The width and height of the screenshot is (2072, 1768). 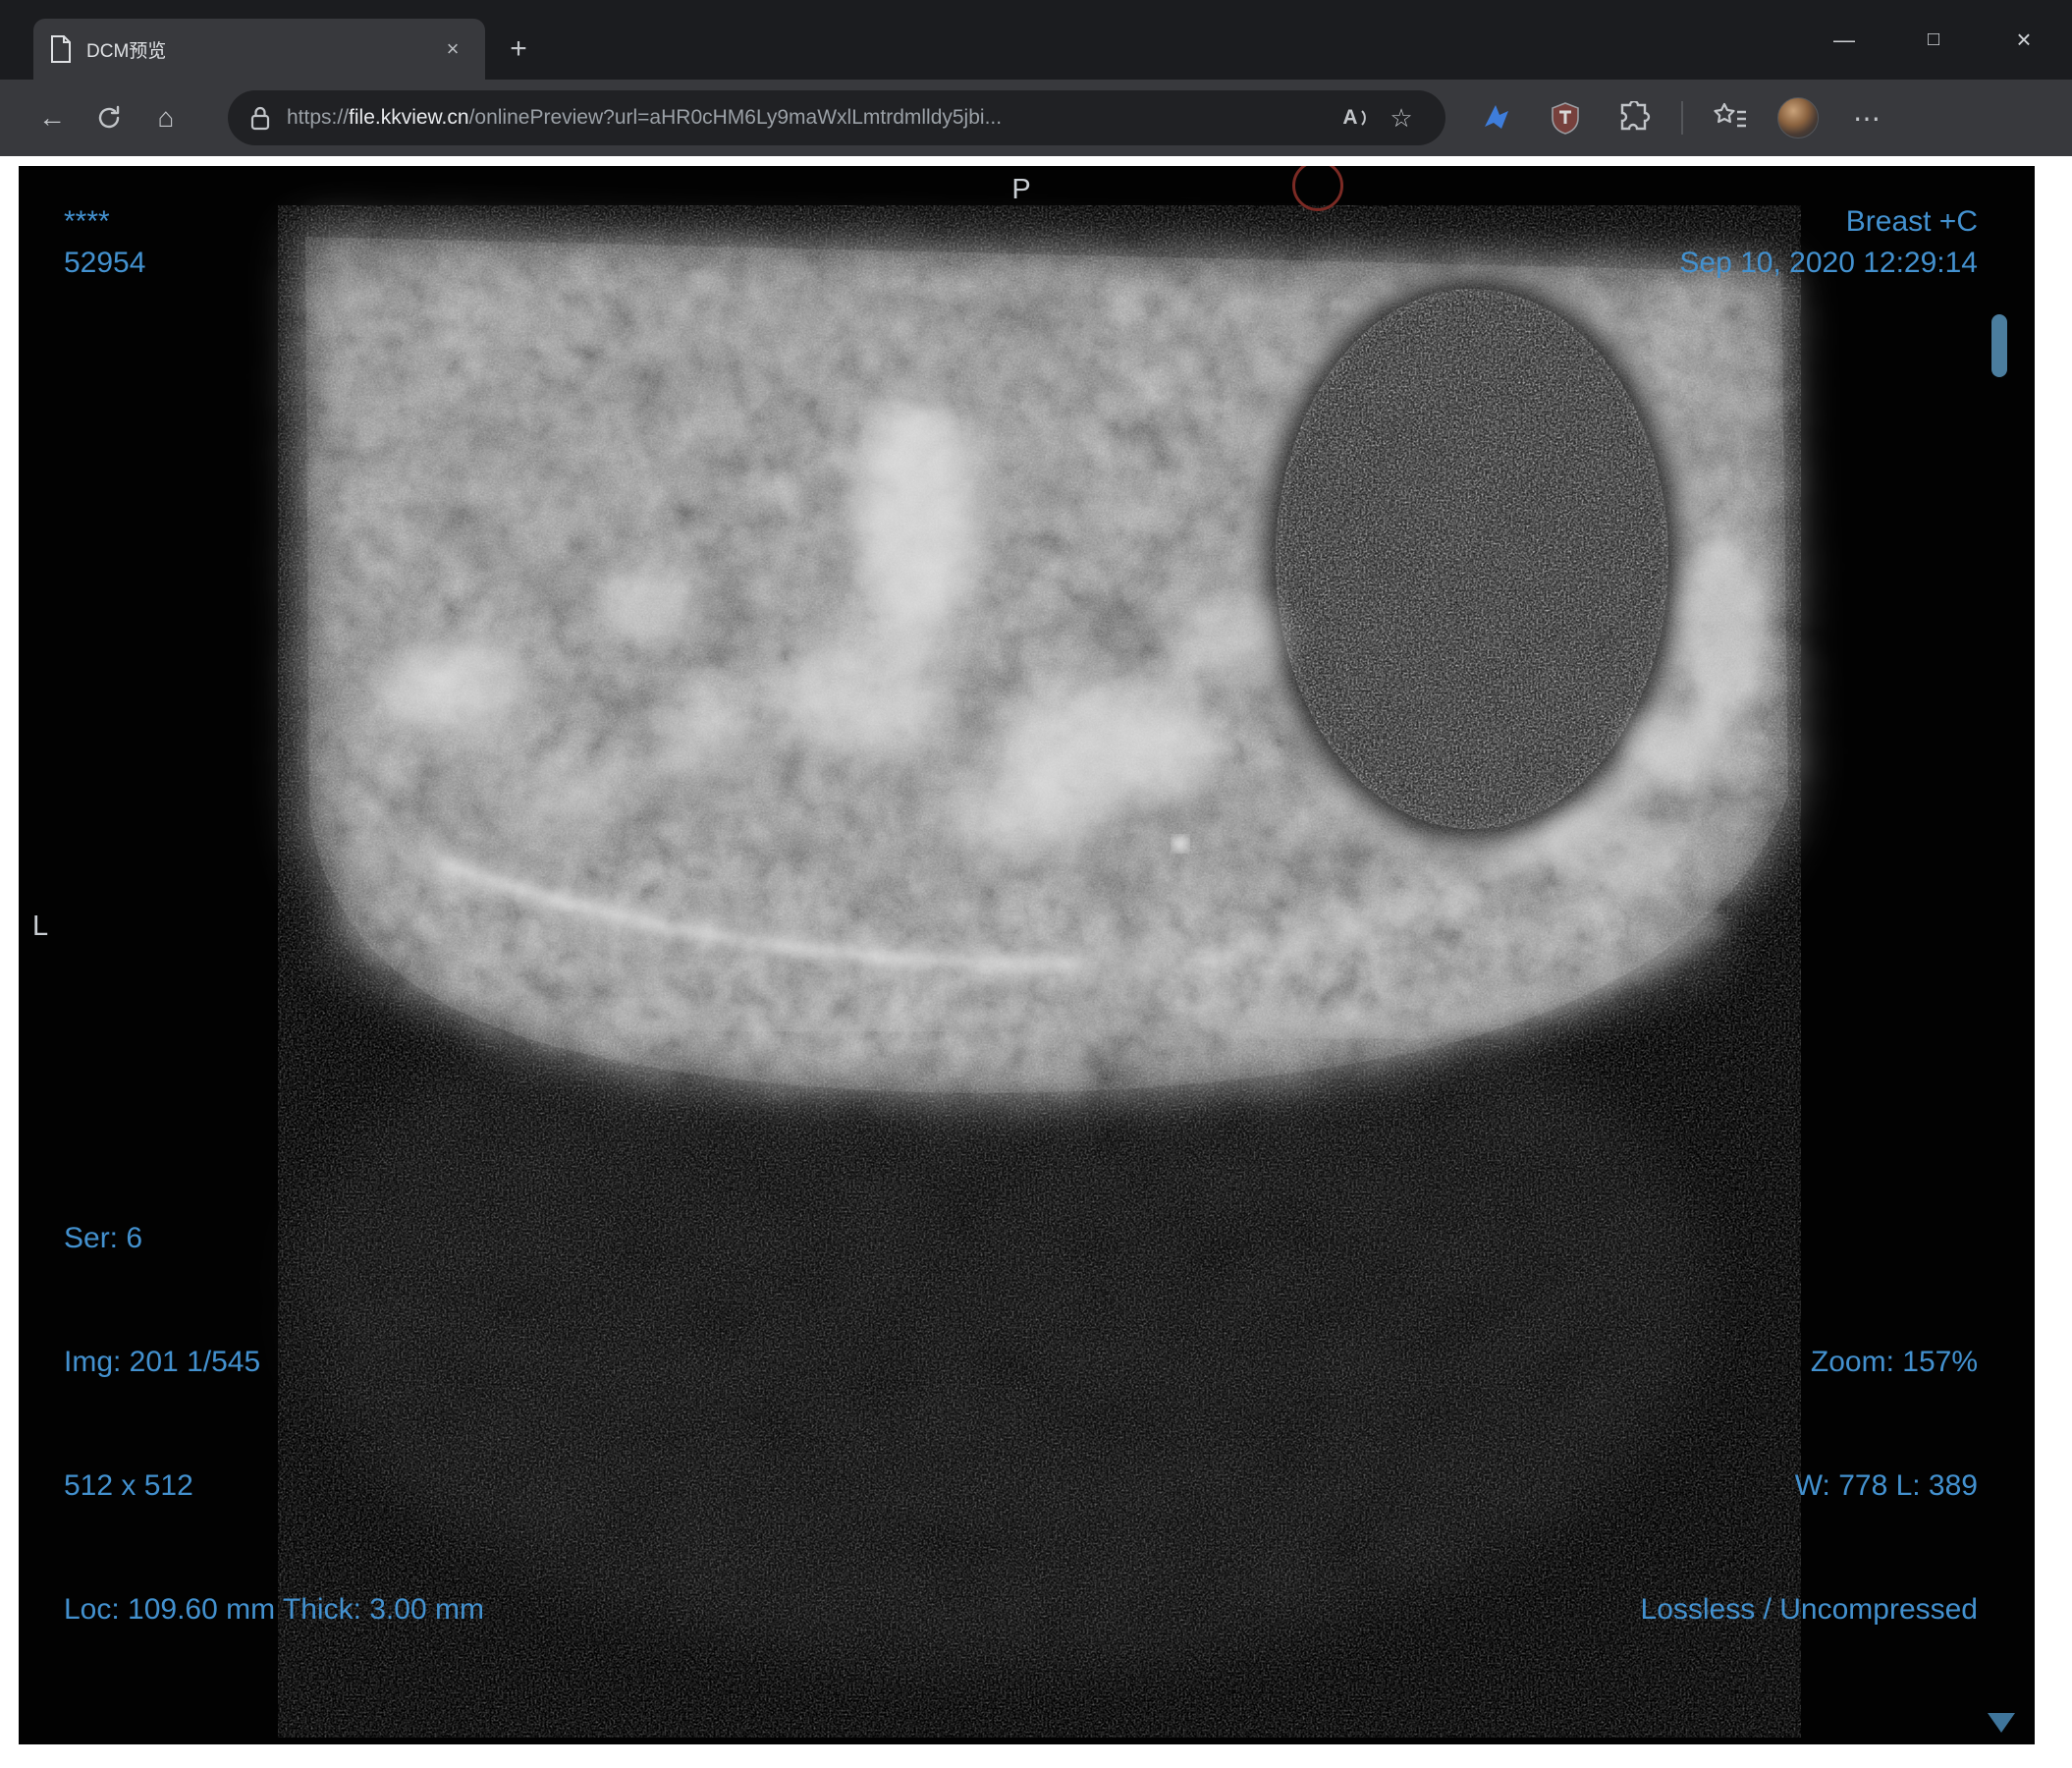 I want to click on back-button: ←, so click(x=52, y=117).